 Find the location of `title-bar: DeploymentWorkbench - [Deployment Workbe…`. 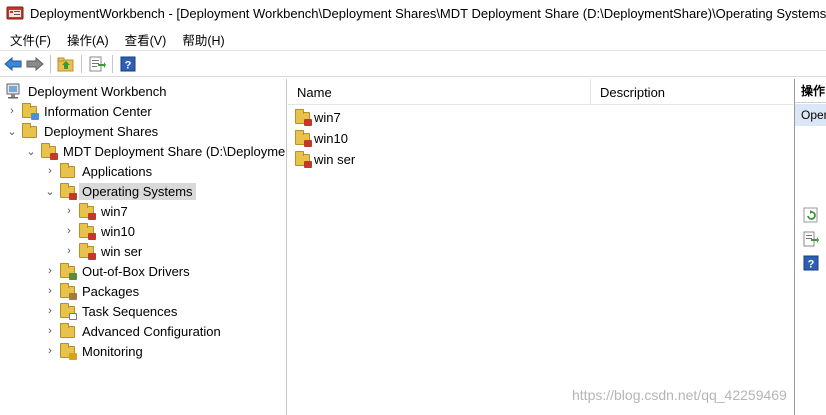

title-bar: DeploymentWorkbench - [Deployment Workbe… is located at coordinates (413, 13).